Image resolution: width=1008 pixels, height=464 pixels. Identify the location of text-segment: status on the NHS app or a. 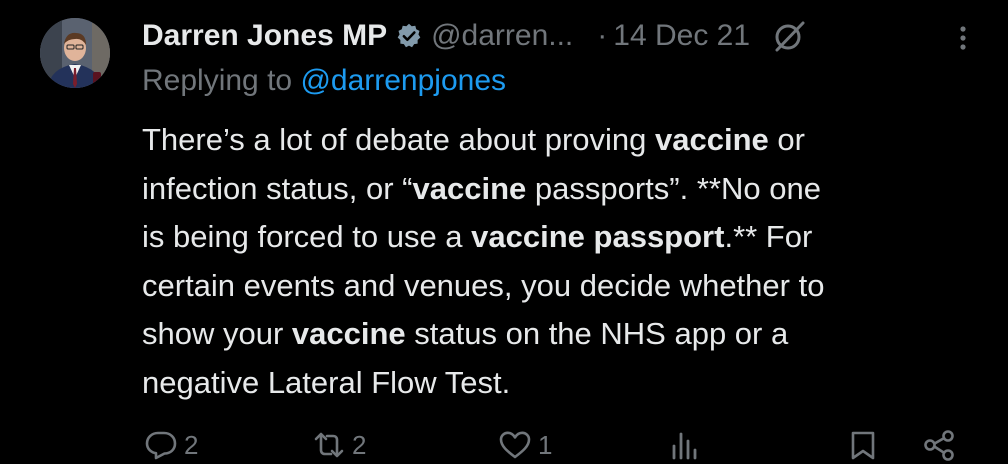
(597, 333).